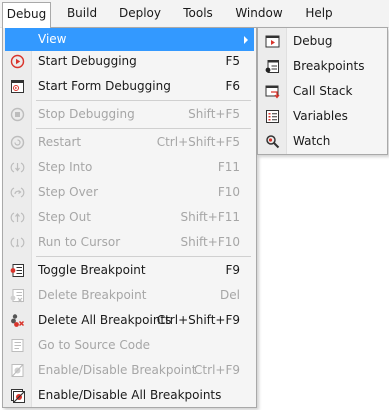 The image size is (389, 410). What do you see at coordinates (17, 61) in the screenshot?
I see `play-circle-icon` at bounding box center [17, 61].